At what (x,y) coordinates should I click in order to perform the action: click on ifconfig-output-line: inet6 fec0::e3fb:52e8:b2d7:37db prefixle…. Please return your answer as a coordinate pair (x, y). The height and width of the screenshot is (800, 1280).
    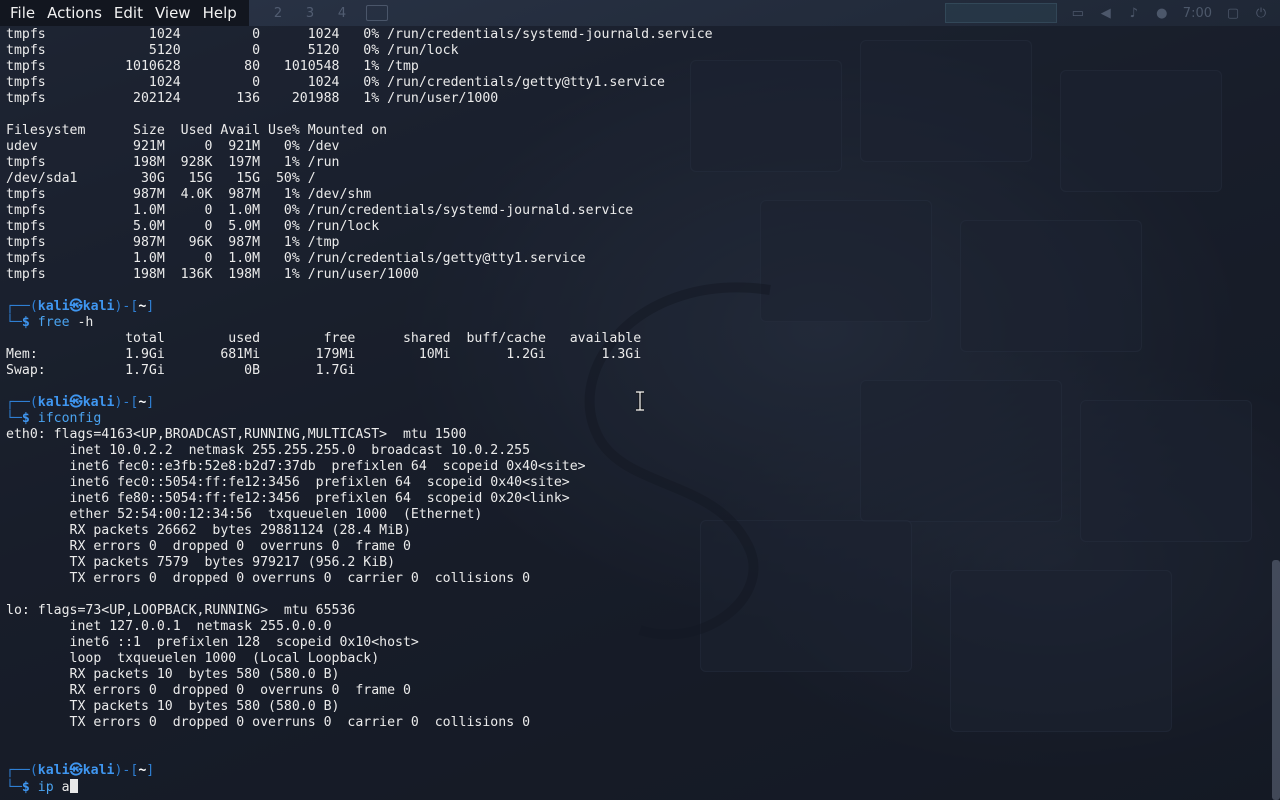
    Looking at the image, I should click on (296, 466).